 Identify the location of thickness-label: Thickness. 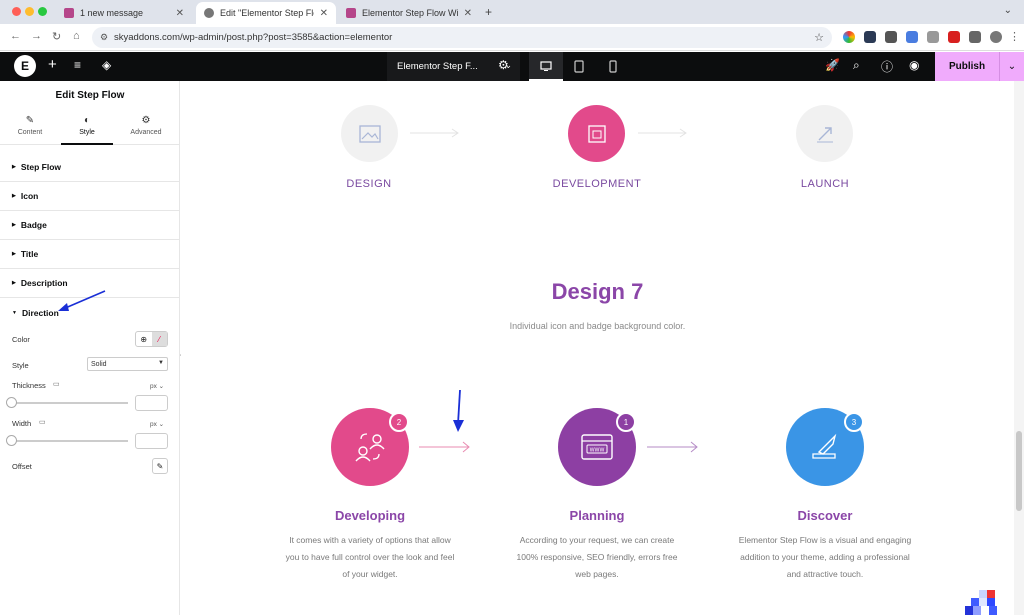
(29, 385).